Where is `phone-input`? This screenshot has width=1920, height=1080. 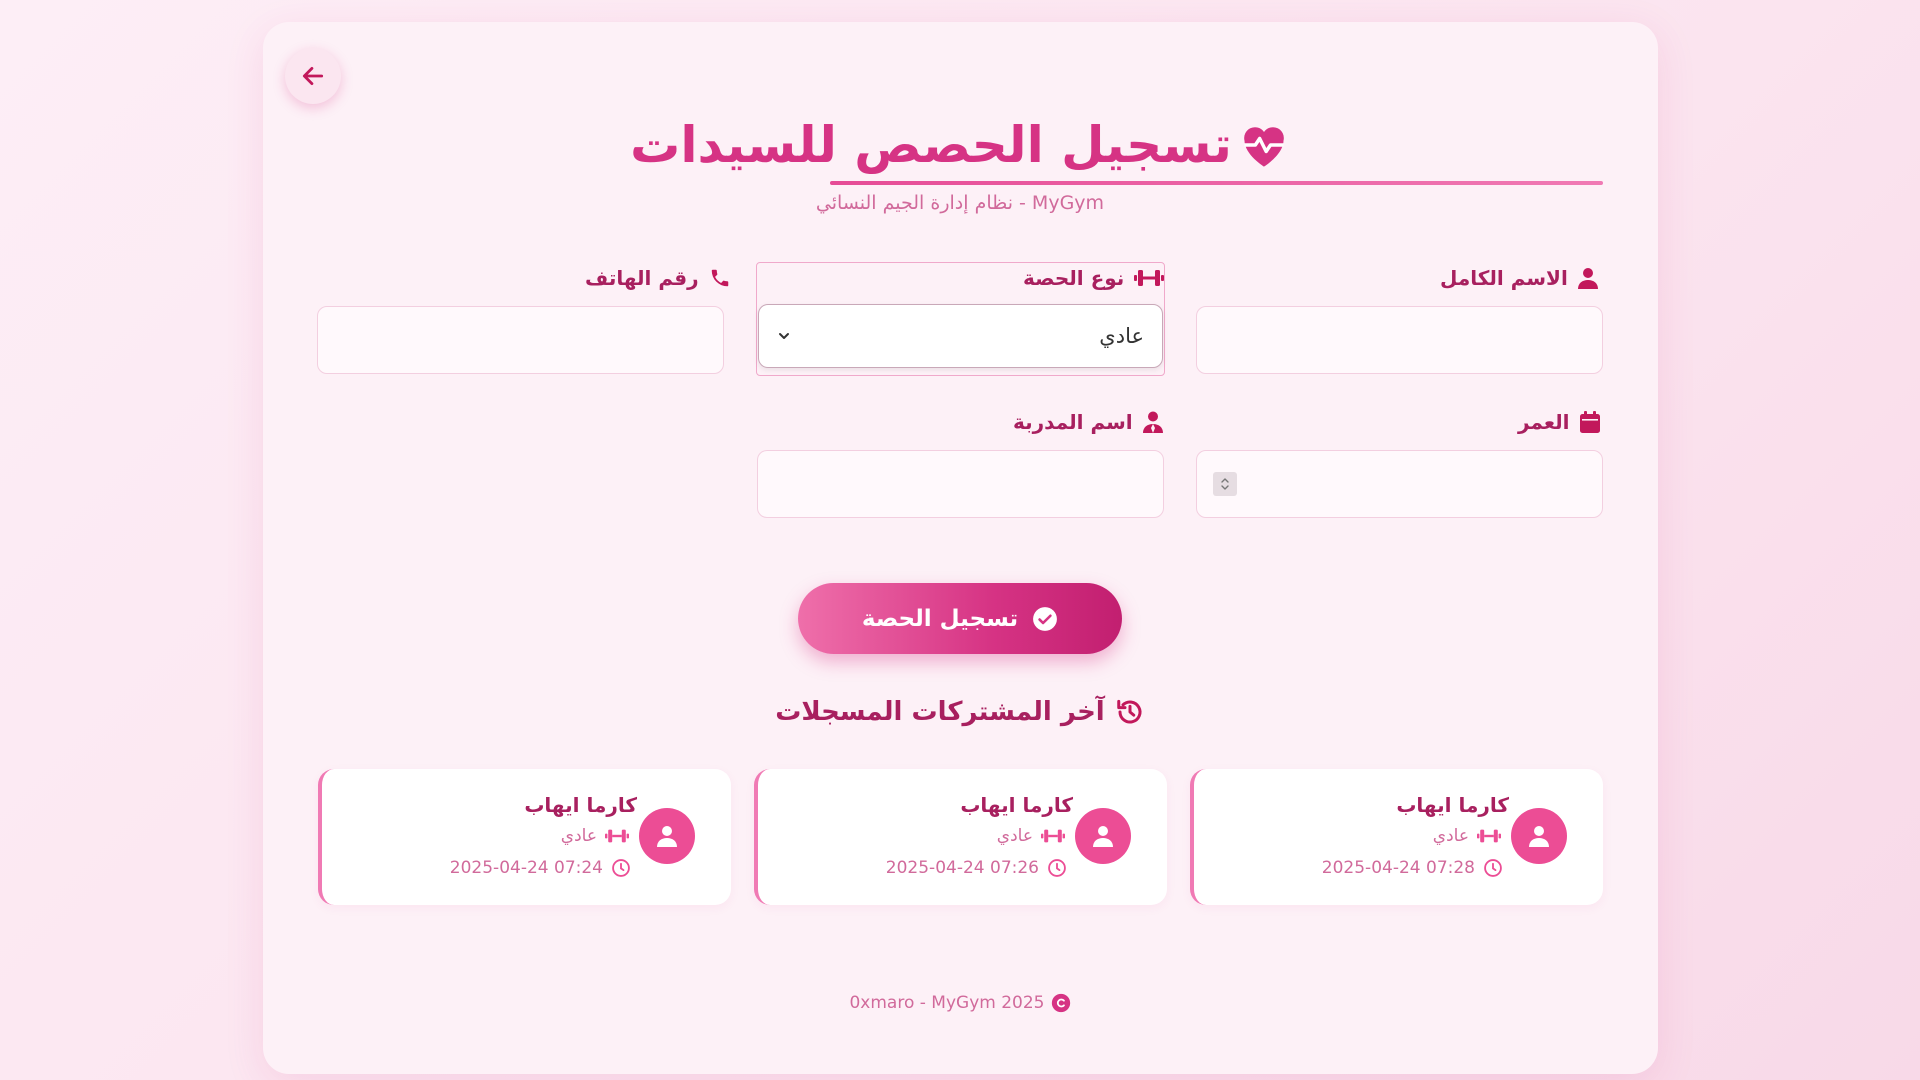
phone-input is located at coordinates (520, 340).